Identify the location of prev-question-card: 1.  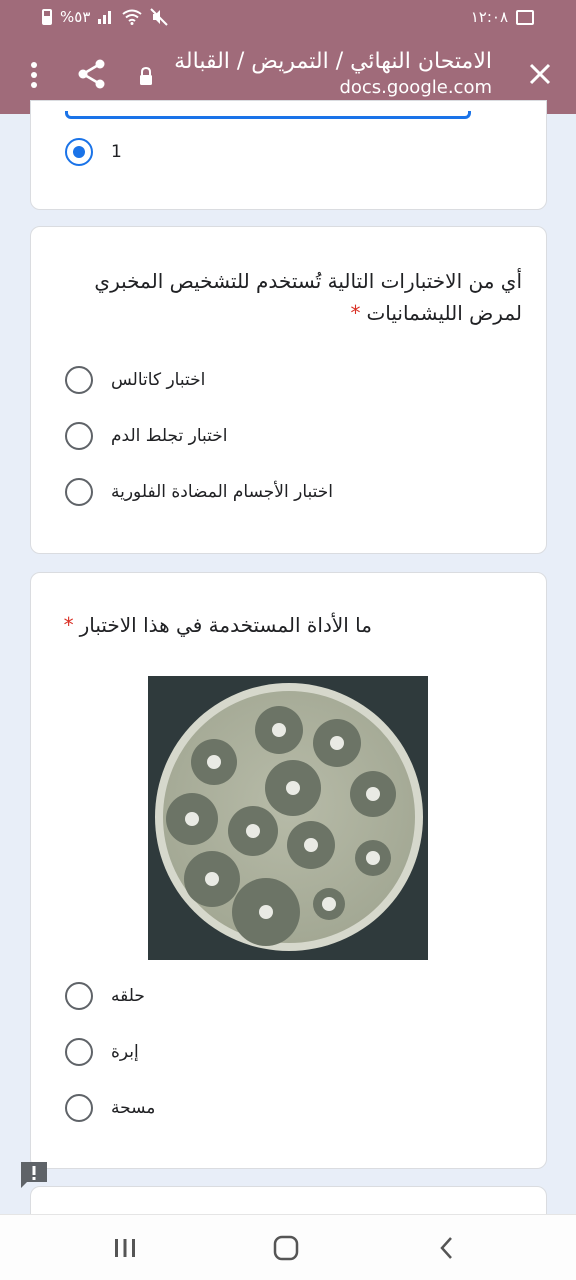
(288, 155).